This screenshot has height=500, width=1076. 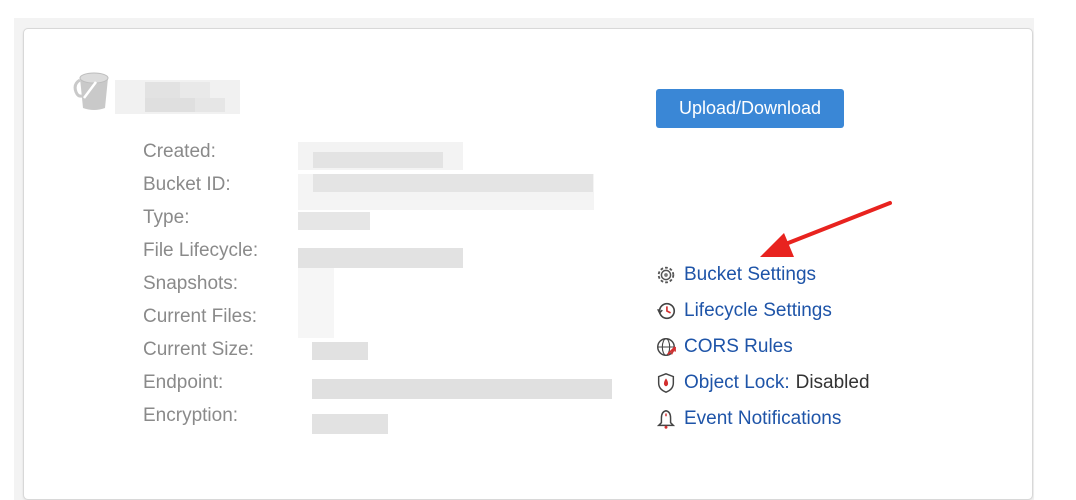 What do you see at coordinates (187, 184) in the screenshot?
I see `bucket-id-label: Bucket ID:` at bounding box center [187, 184].